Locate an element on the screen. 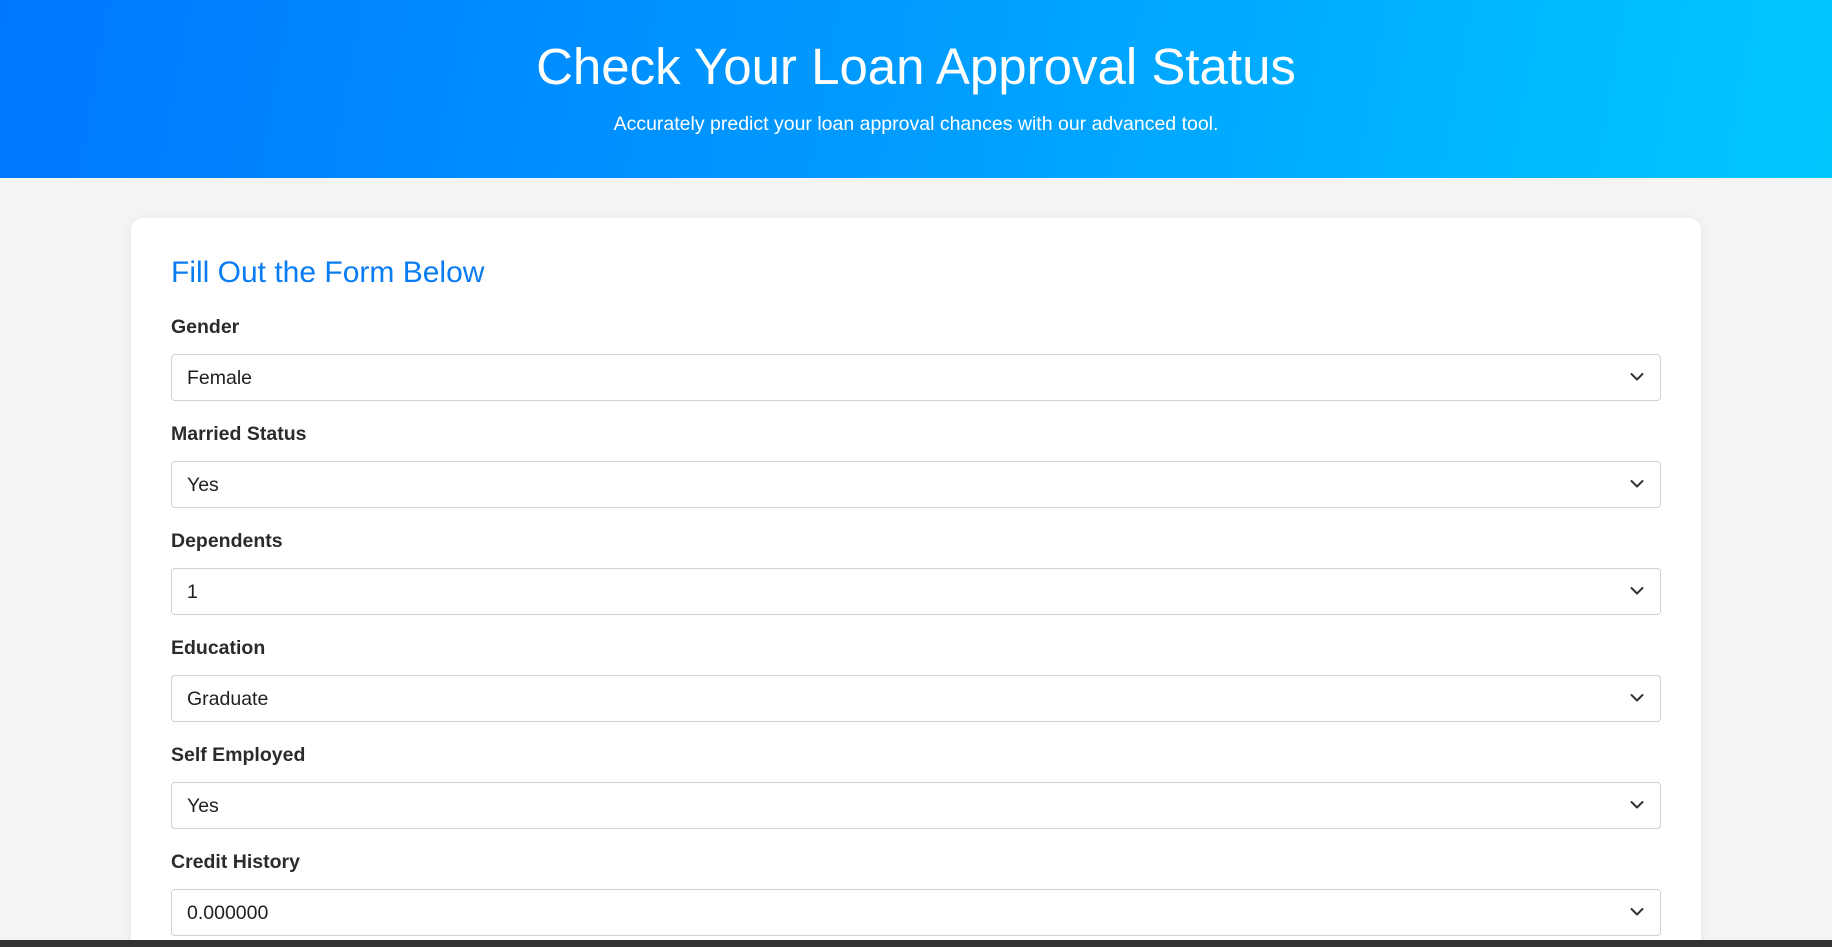 This screenshot has width=1832, height=947. self-employed-selected-value: Yes is located at coordinates (203, 806).